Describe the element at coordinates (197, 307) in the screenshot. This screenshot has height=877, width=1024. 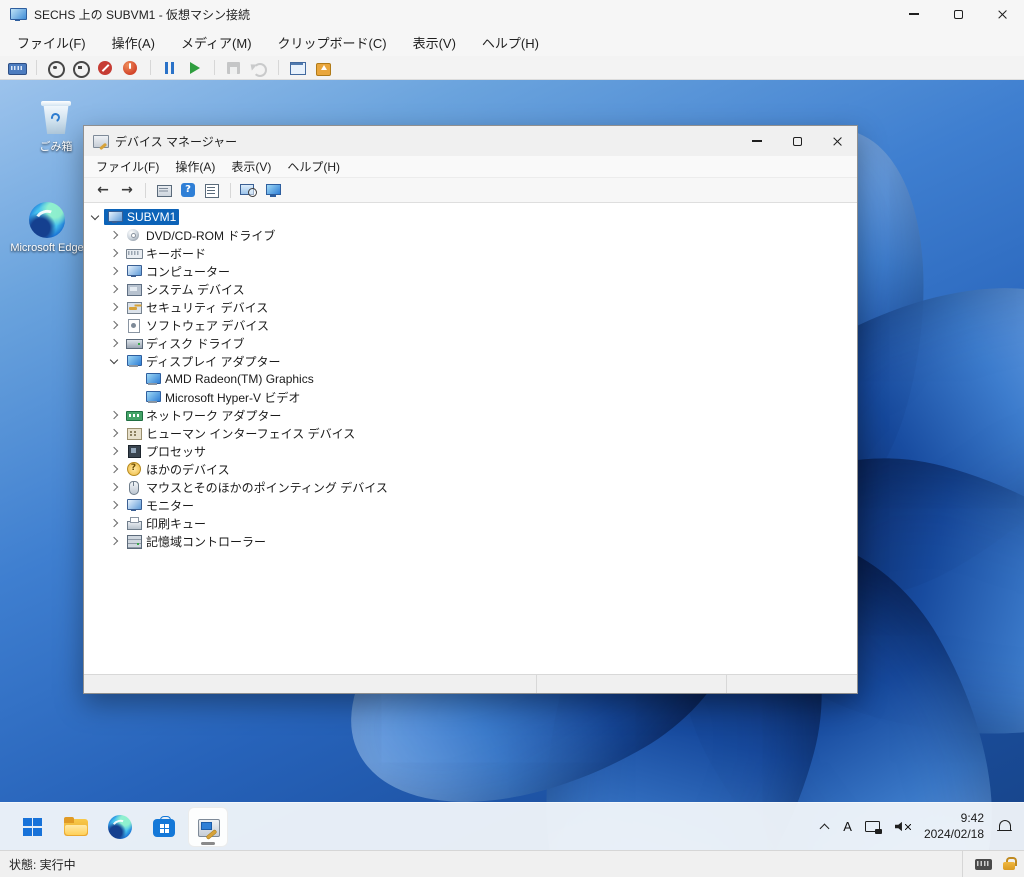
I see `tree-item-content: セキュリティ デバイス` at that location.